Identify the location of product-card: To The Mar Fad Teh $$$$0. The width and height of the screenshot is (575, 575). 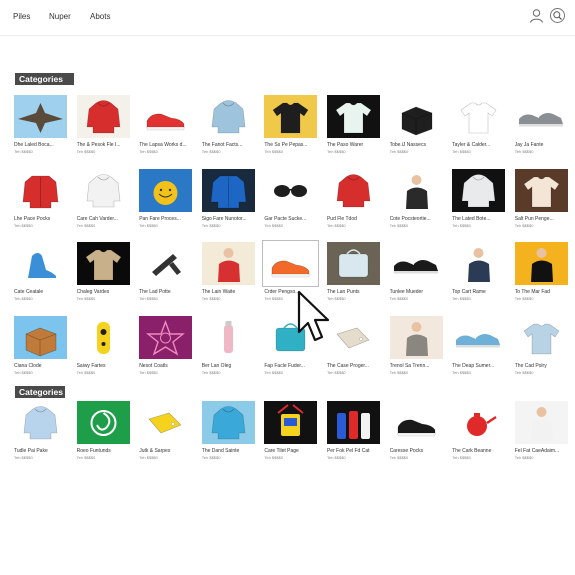
(541, 277).